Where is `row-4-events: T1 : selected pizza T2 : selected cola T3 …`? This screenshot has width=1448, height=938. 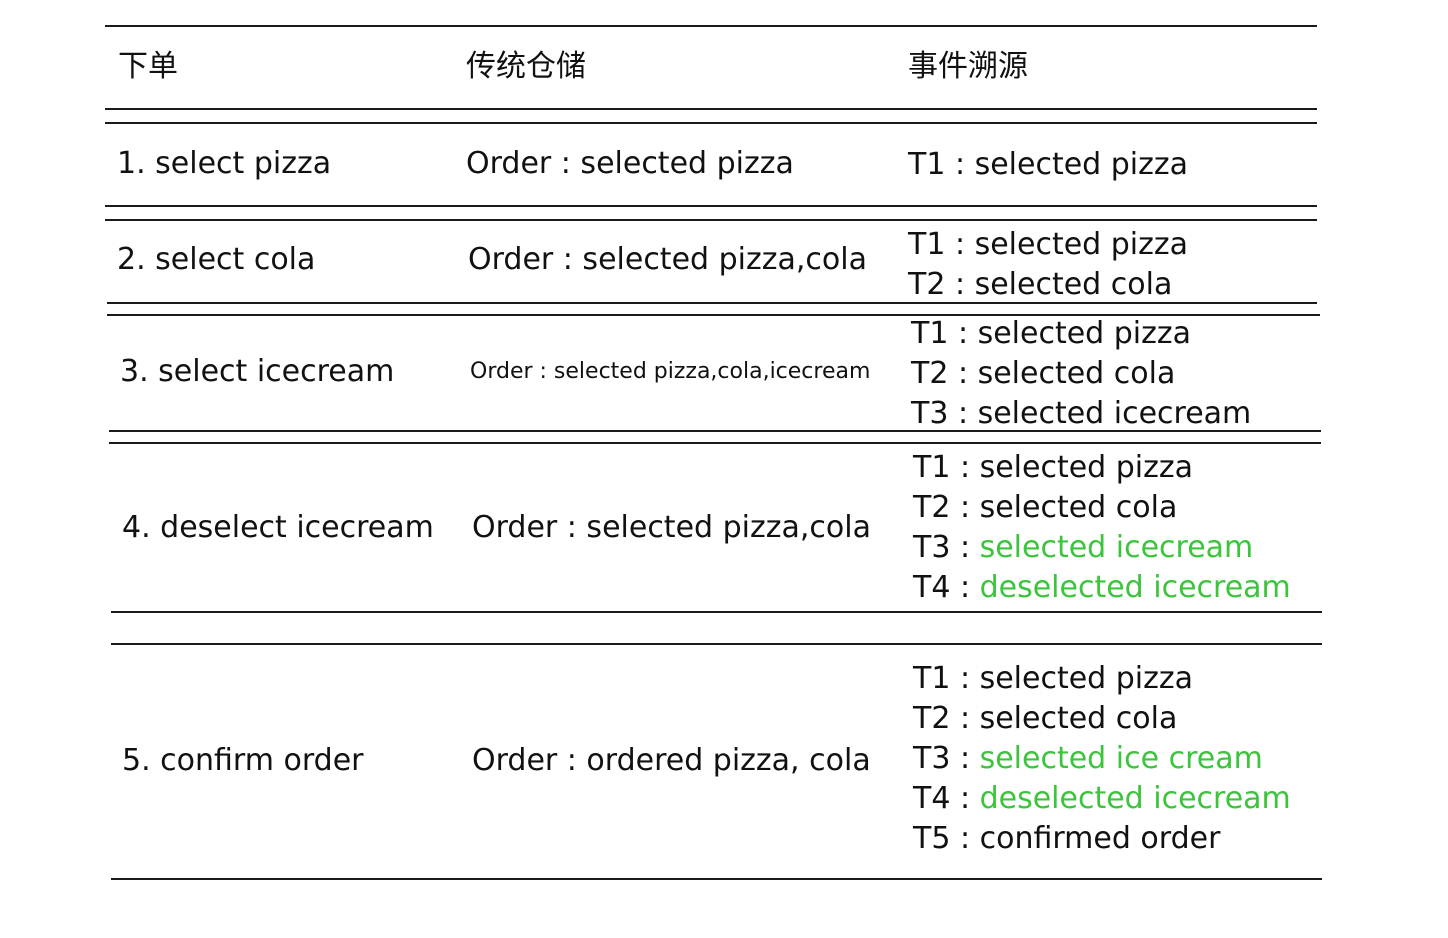 row-4-events: T1 : selected pizza T2 : selected cola T3 … is located at coordinates (1102, 528).